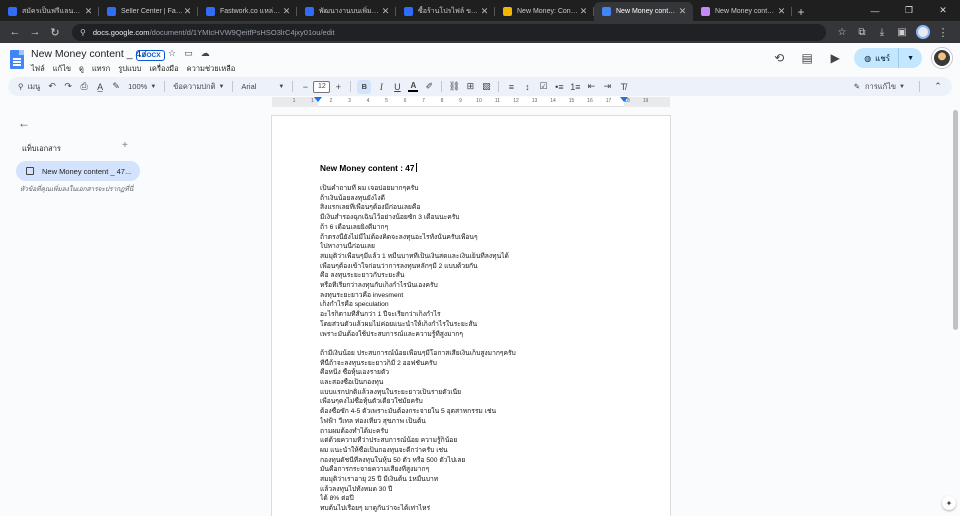 Image resolution: width=960 pixels, height=516 pixels. What do you see at coordinates (480, 383) in the screenshot?
I see `document-line: และสองซื้อเป็นกองทุน` at bounding box center [480, 383].